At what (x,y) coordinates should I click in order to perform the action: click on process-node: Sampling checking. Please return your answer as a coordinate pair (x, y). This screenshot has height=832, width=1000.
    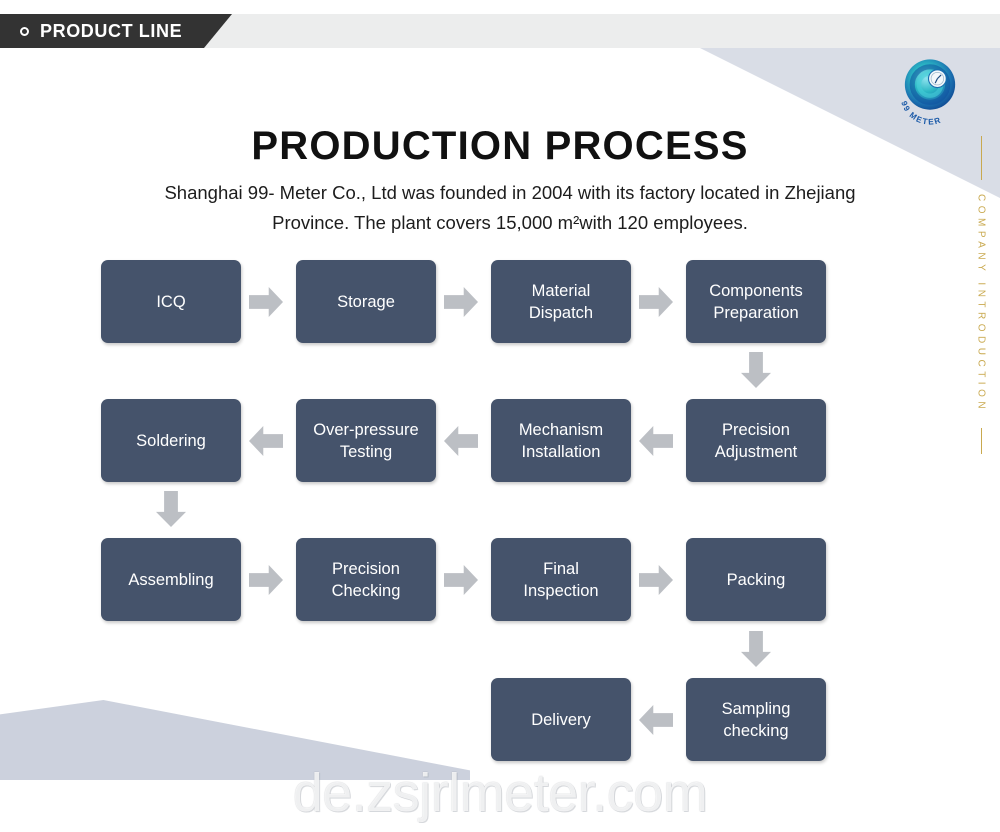
    Looking at the image, I should click on (756, 719).